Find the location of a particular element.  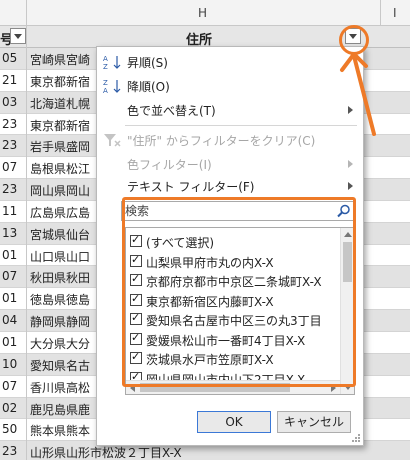

menu-item-label: テキスト フィルター(F) is located at coordinates (191, 187).